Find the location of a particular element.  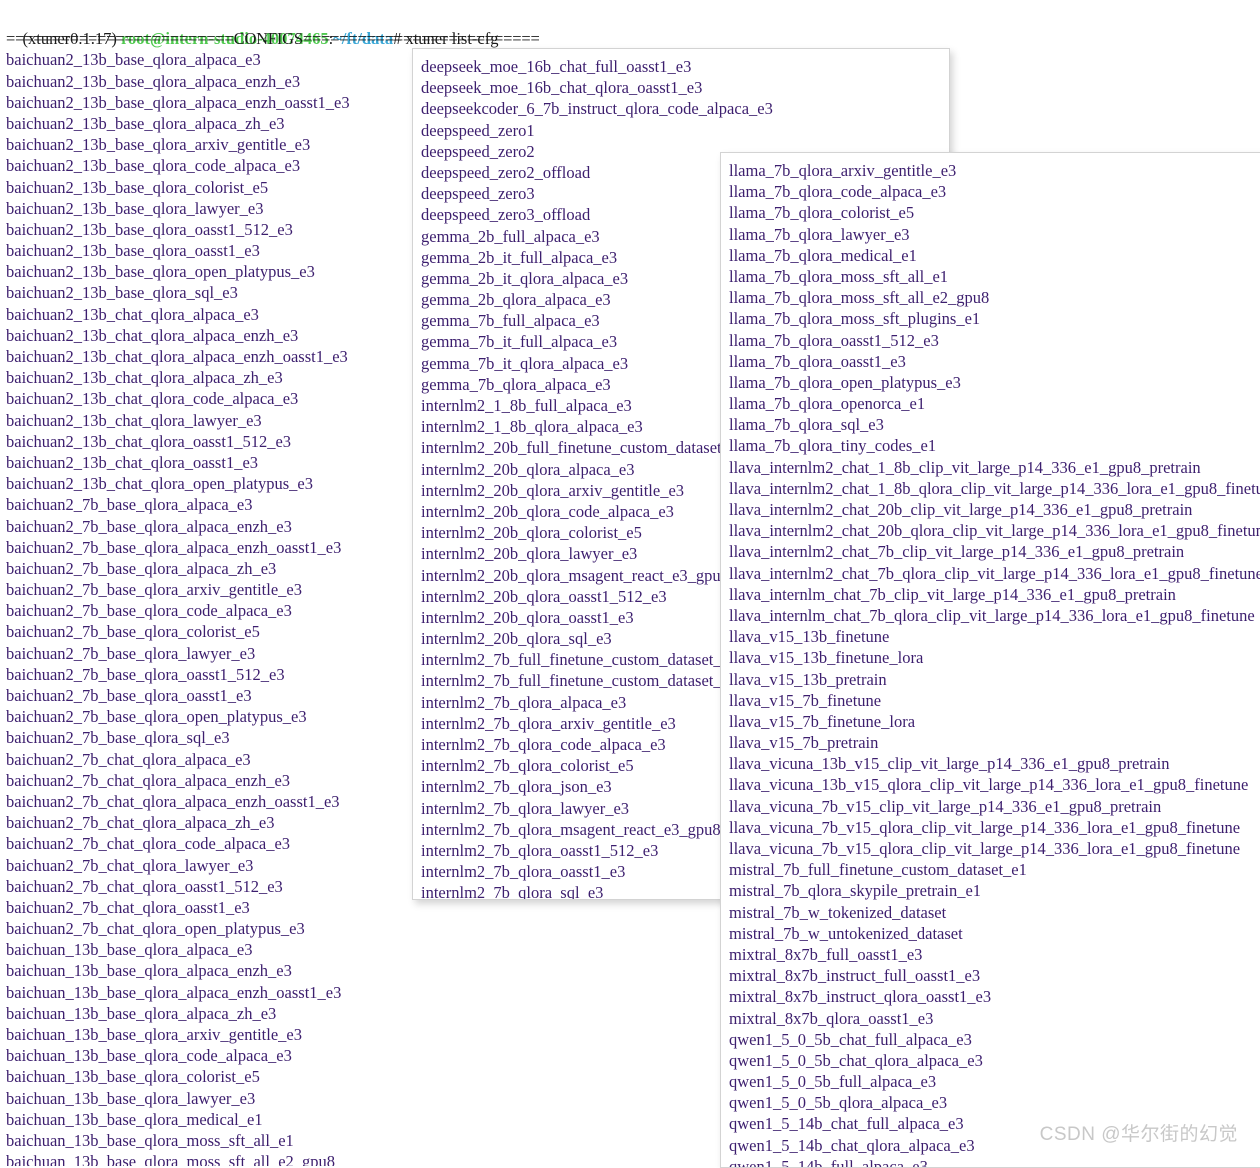

config-item: qwen1_5_0_5b_chat_full_alpaca_e3 is located at coordinates (850, 1039).